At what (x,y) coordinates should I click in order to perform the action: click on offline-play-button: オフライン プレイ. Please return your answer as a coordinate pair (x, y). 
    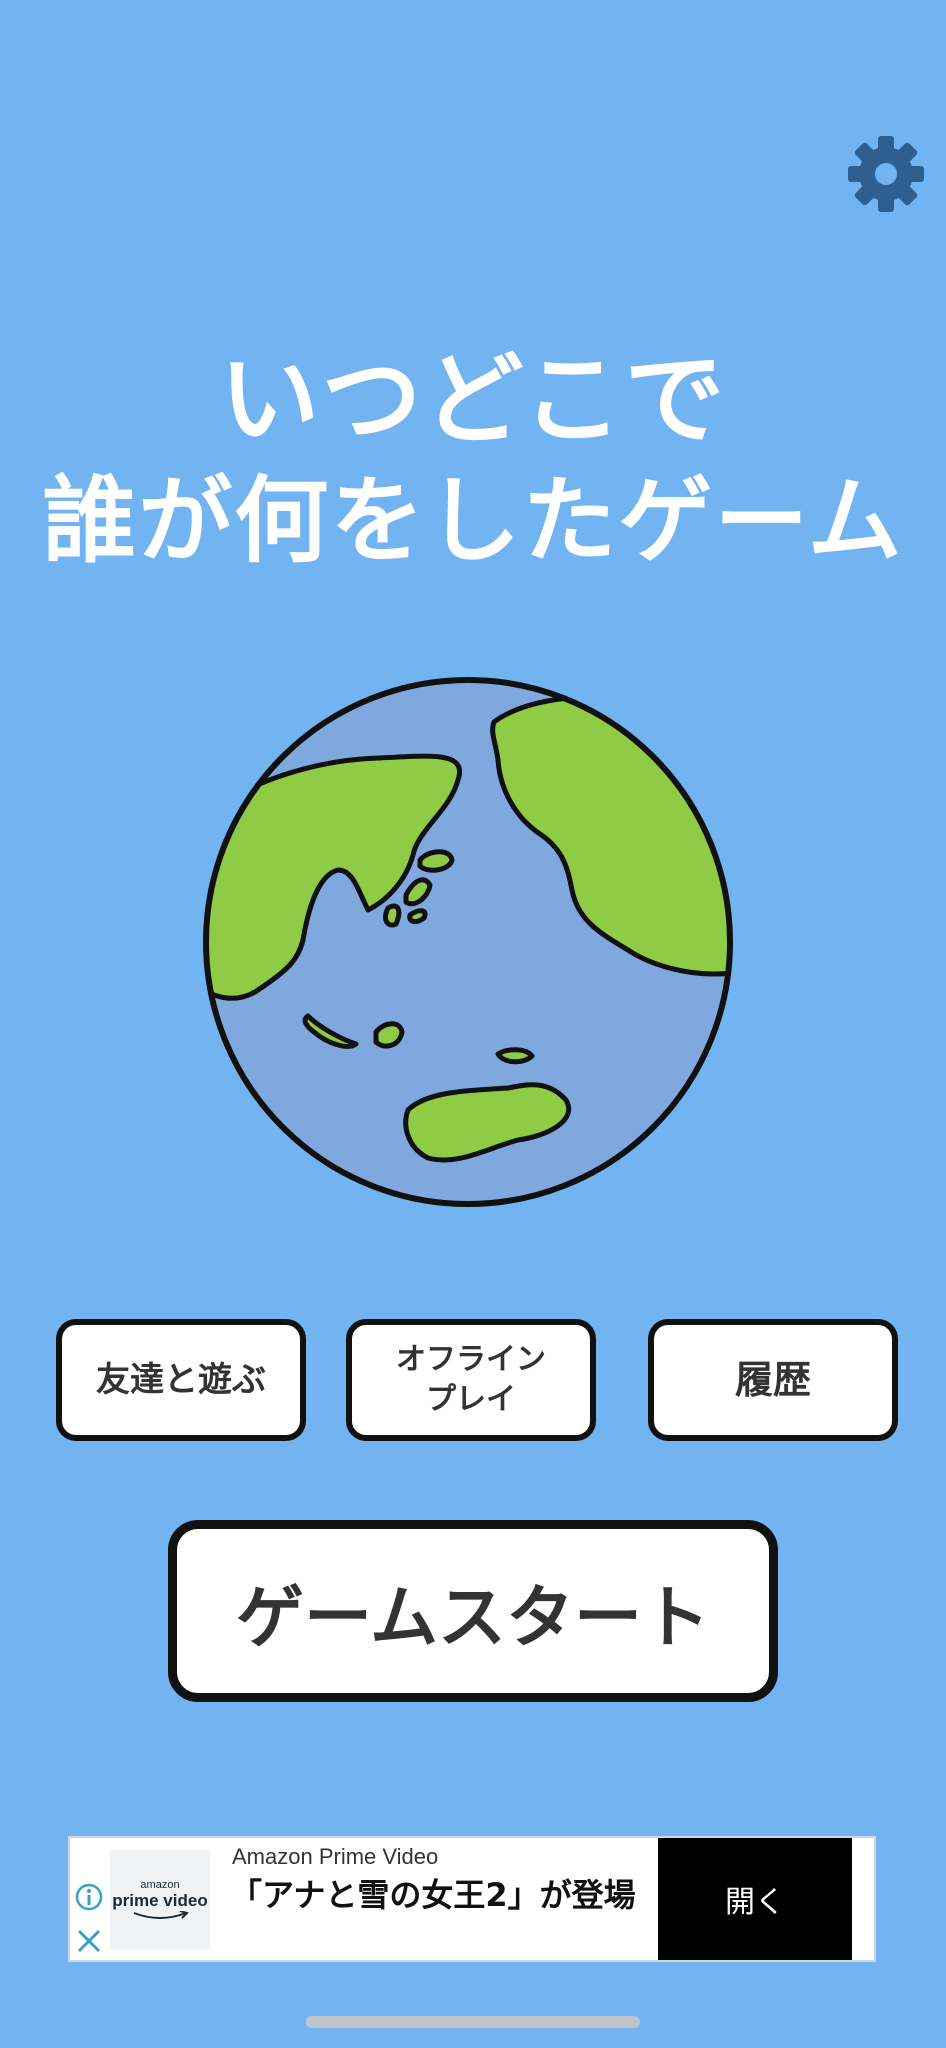
    Looking at the image, I should click on (471, 1380).